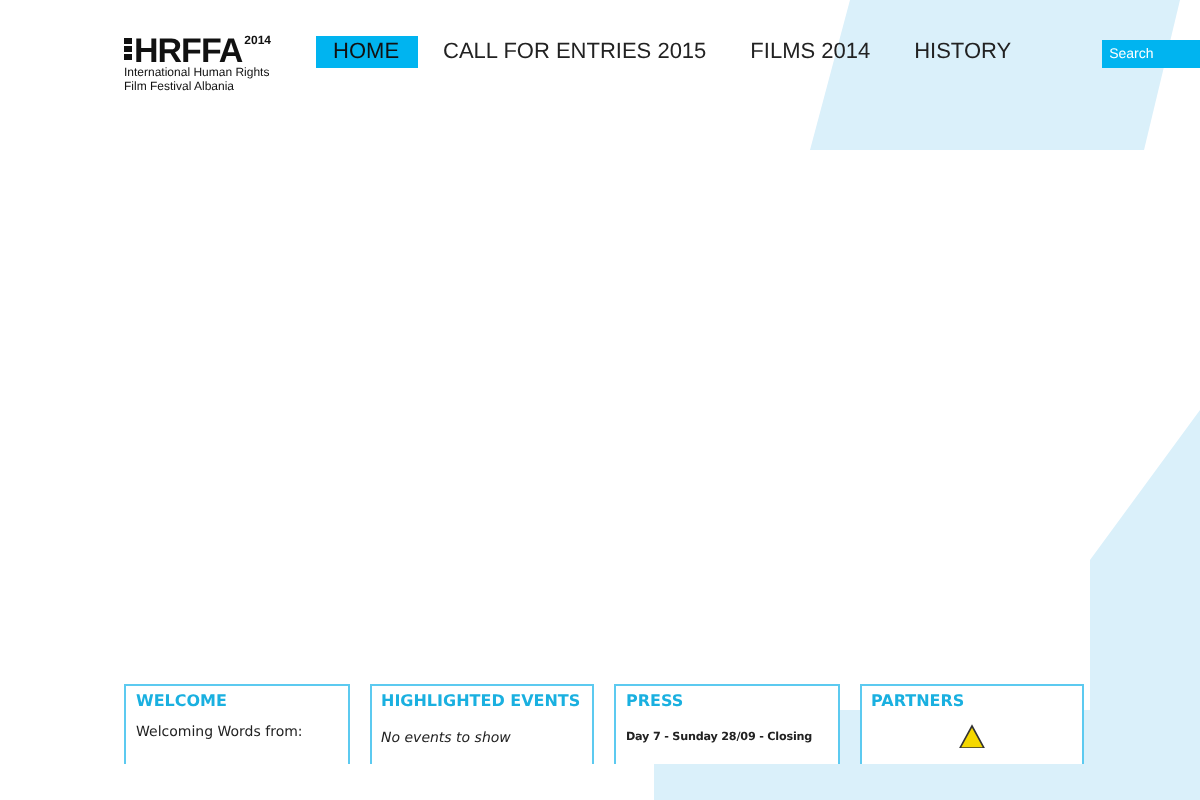  What do you see at coordinates (575, 52) in the screenshot?
I see `nav-link: CALL FOR ENTRIES 2015` at bounding box center [575, 52].